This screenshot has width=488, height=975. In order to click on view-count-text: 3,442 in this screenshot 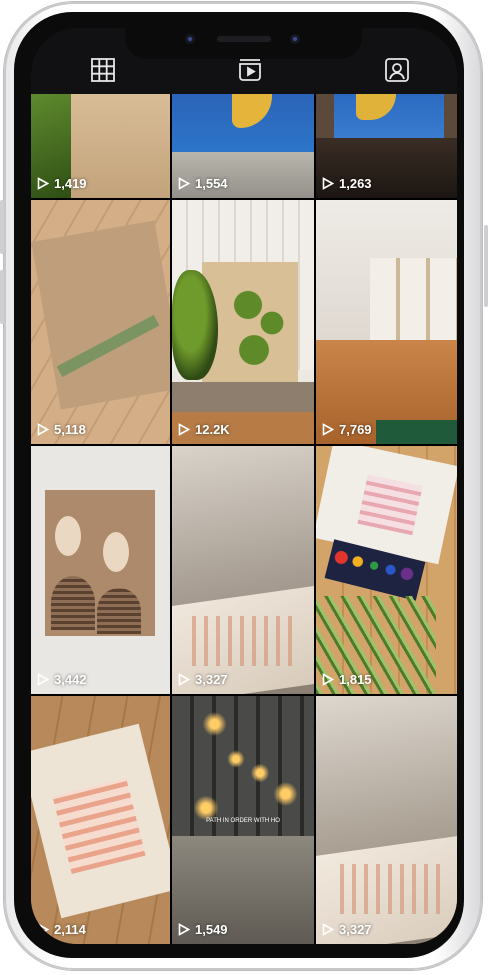, I will do `click(70, 679)`.